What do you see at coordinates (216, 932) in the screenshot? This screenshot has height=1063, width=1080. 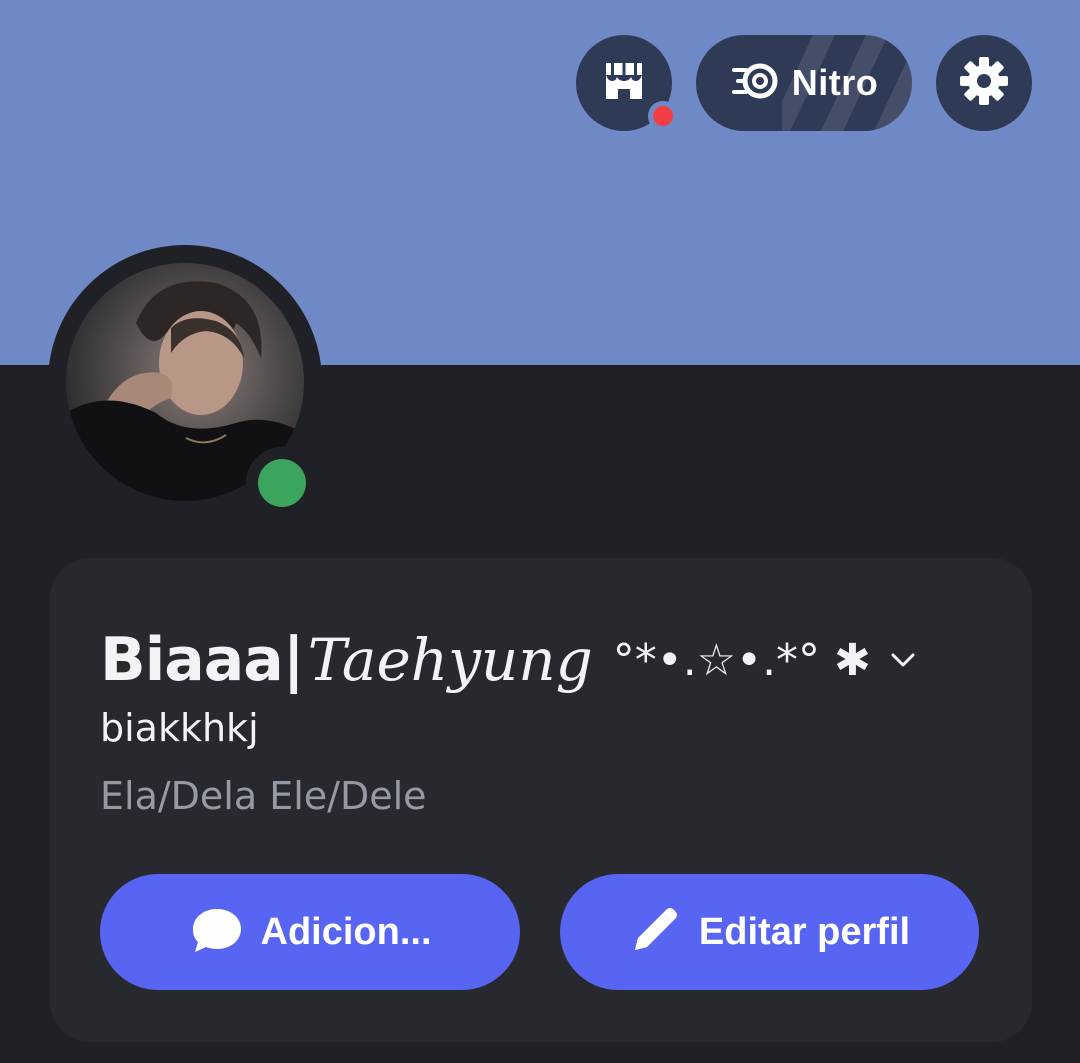 I see `chat-bubble-icon` at bounding box center [216, 932].